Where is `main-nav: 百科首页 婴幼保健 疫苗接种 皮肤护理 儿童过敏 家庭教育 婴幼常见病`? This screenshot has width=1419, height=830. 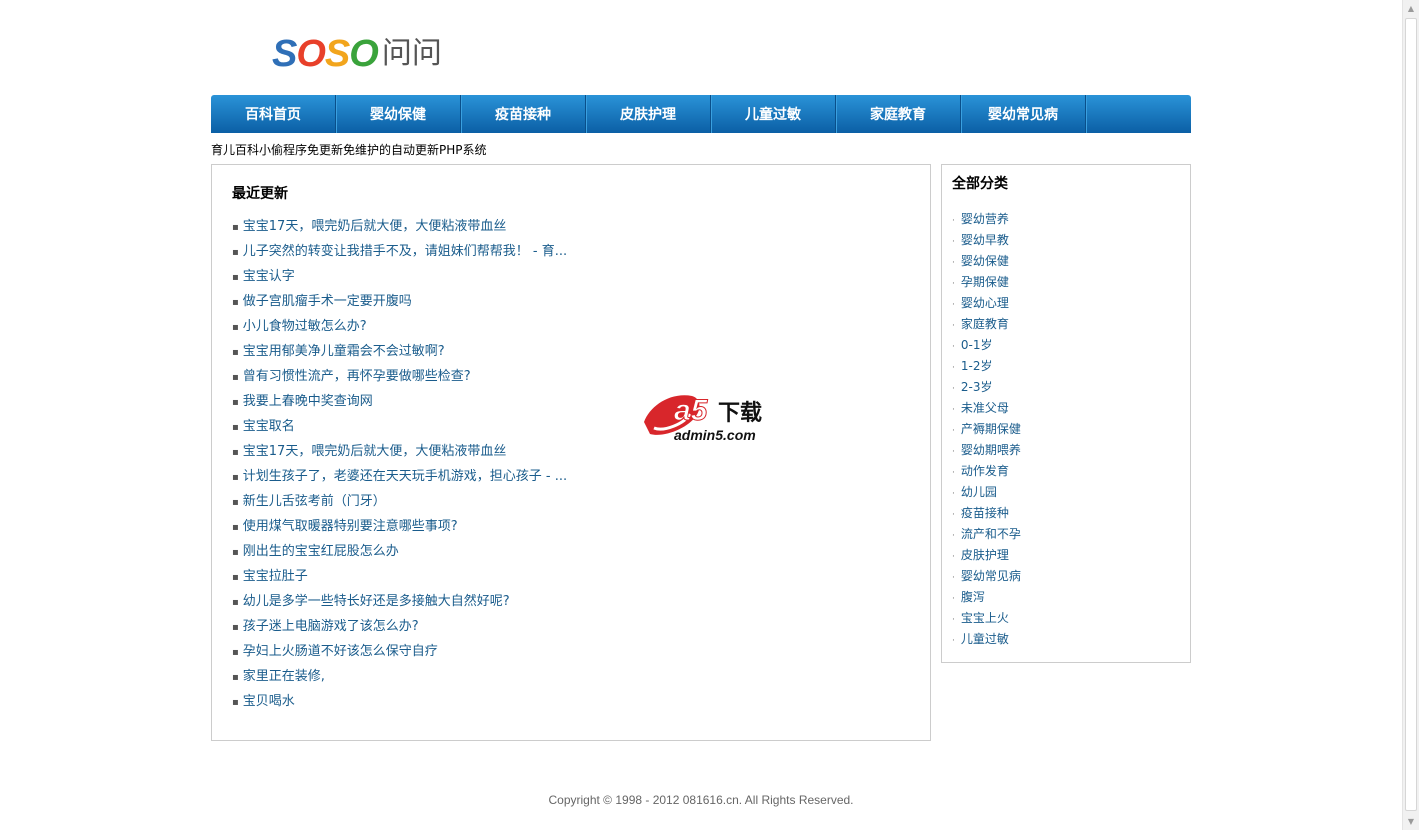 main-nav: 百科首页 婴幼保健 疫苗接种 皮肤护理 儿童过敏 家庭教育 婴幼常见病 is located at coordinates (701, 114).